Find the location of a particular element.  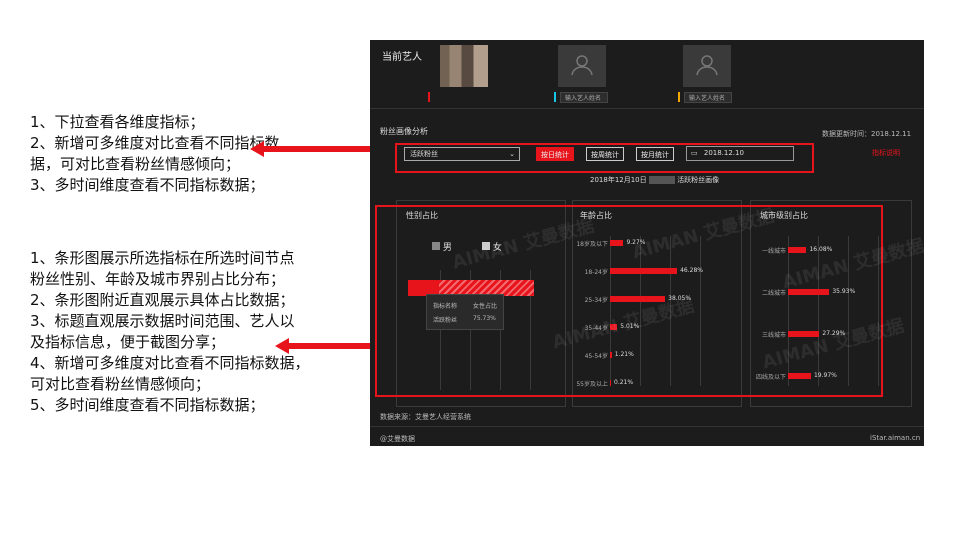

city-bar-value: 16.08% is located at coordinates (821, 249).